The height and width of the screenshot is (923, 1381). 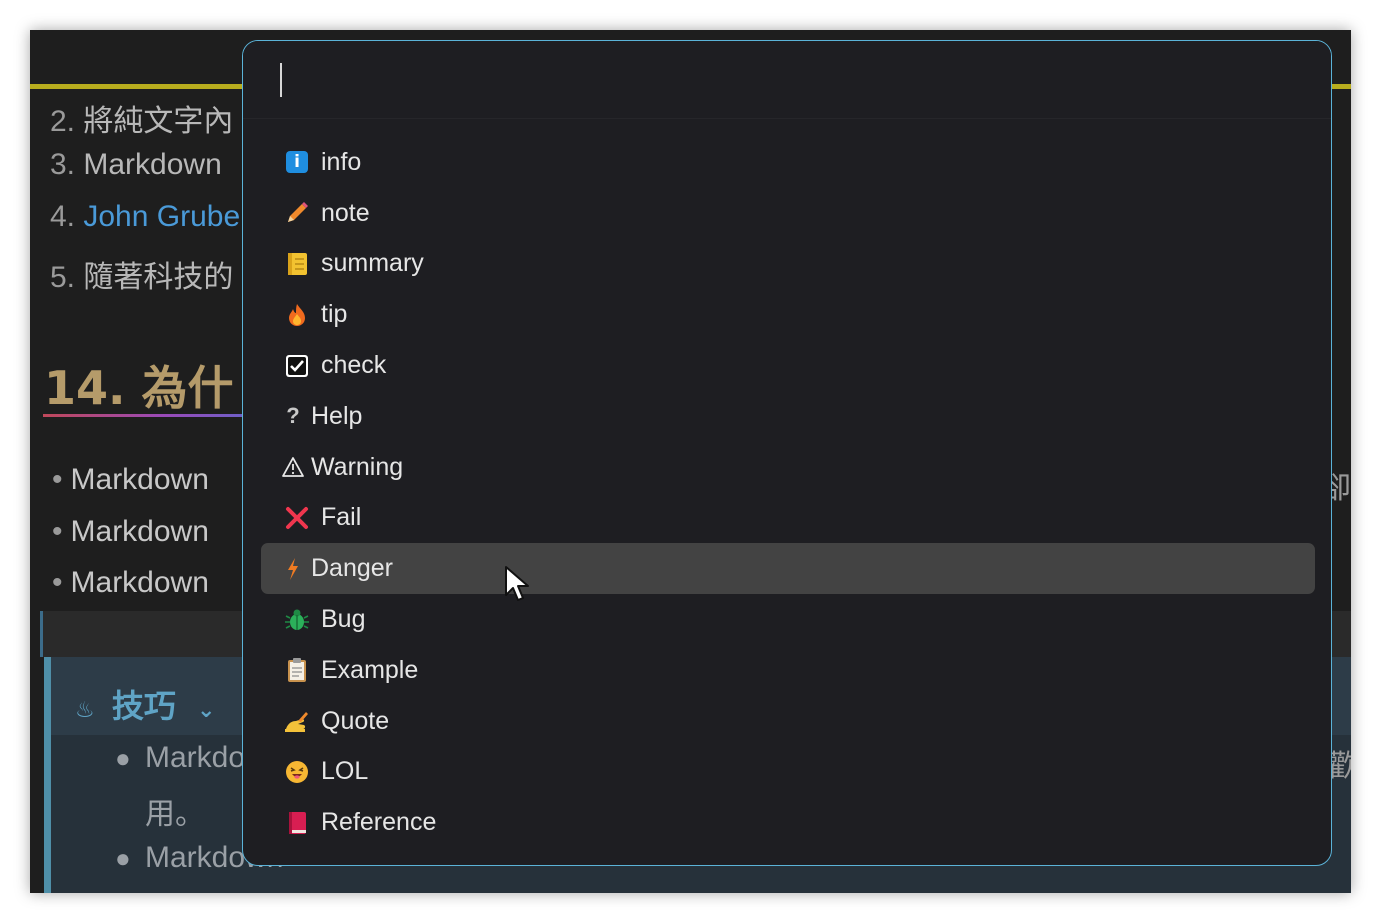 What do you see at coordinates (297, 670) in the screenshot?
I see `clipboard-icon` at bounding box center [297, 670].